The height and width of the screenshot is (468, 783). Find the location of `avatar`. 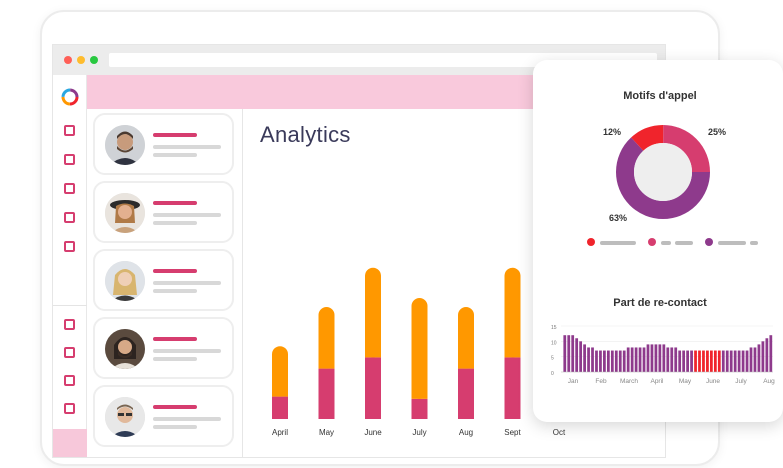

avatar is located at coordinates (125, 349).